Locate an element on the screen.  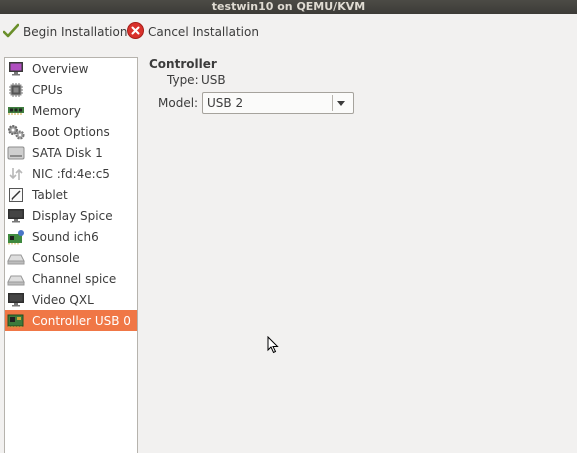
section-title: Controller is located at coordinates (183, 64).